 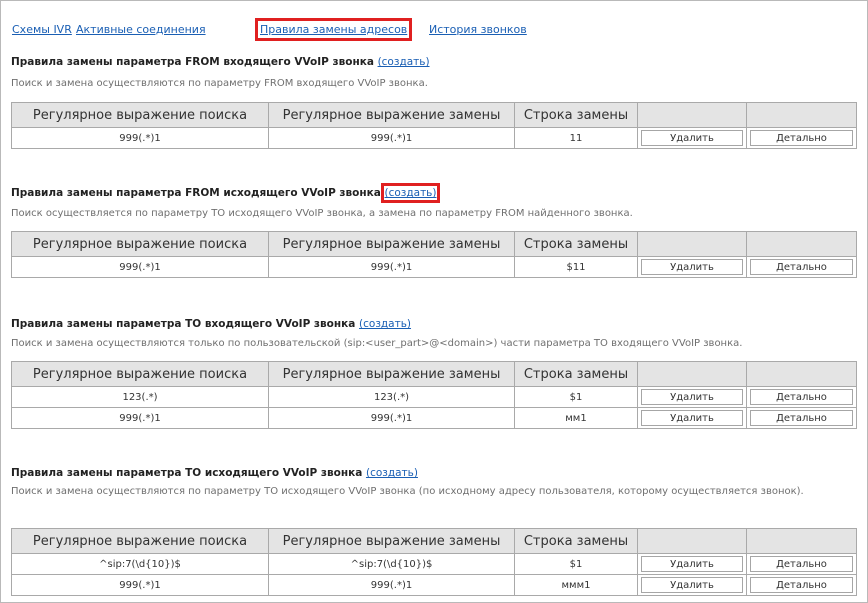 I want to click on table-row: 123(.*) 123(.*) $1 Удалить Детально, so click(x=434, y=397).